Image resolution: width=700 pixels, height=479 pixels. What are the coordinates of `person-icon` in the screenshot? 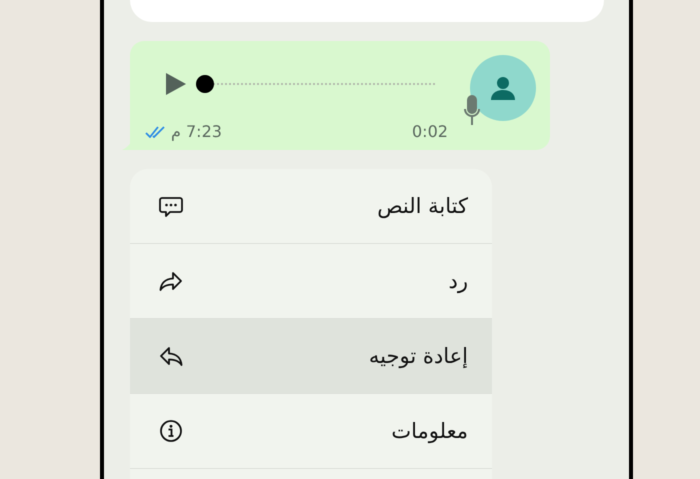 It's located at (503, 88).